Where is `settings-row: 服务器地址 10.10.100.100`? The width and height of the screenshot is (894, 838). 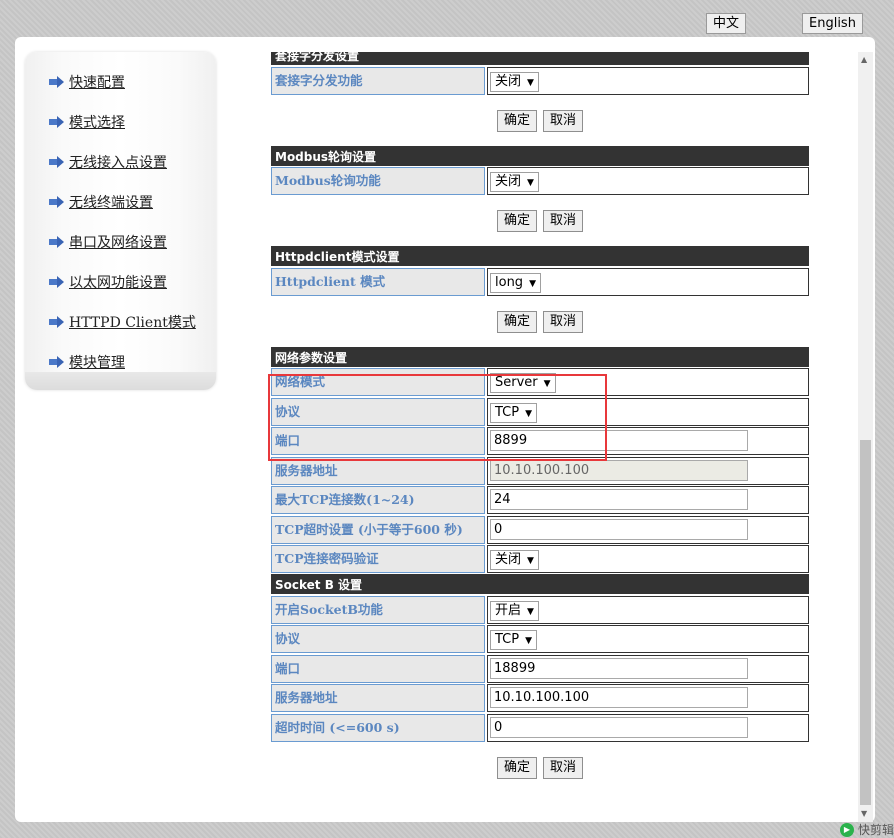 settings-row: 服务器地址 10.10.100.100 is located at coordinates (540, 698).